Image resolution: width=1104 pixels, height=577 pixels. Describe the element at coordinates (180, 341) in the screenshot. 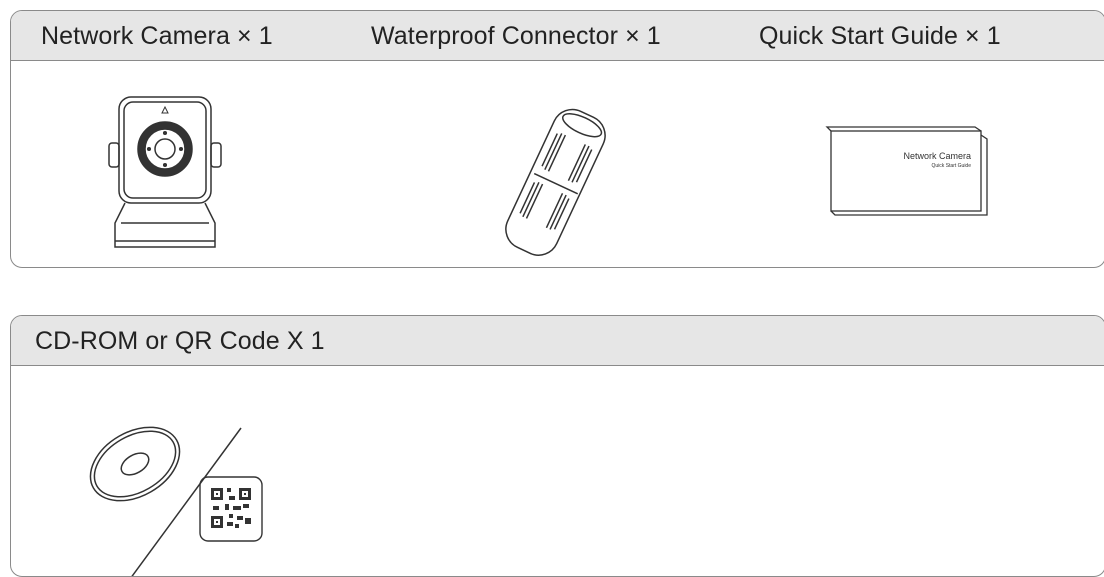

I see `cd-qr-label: CD-ROM or QR Code X 1` at that location.